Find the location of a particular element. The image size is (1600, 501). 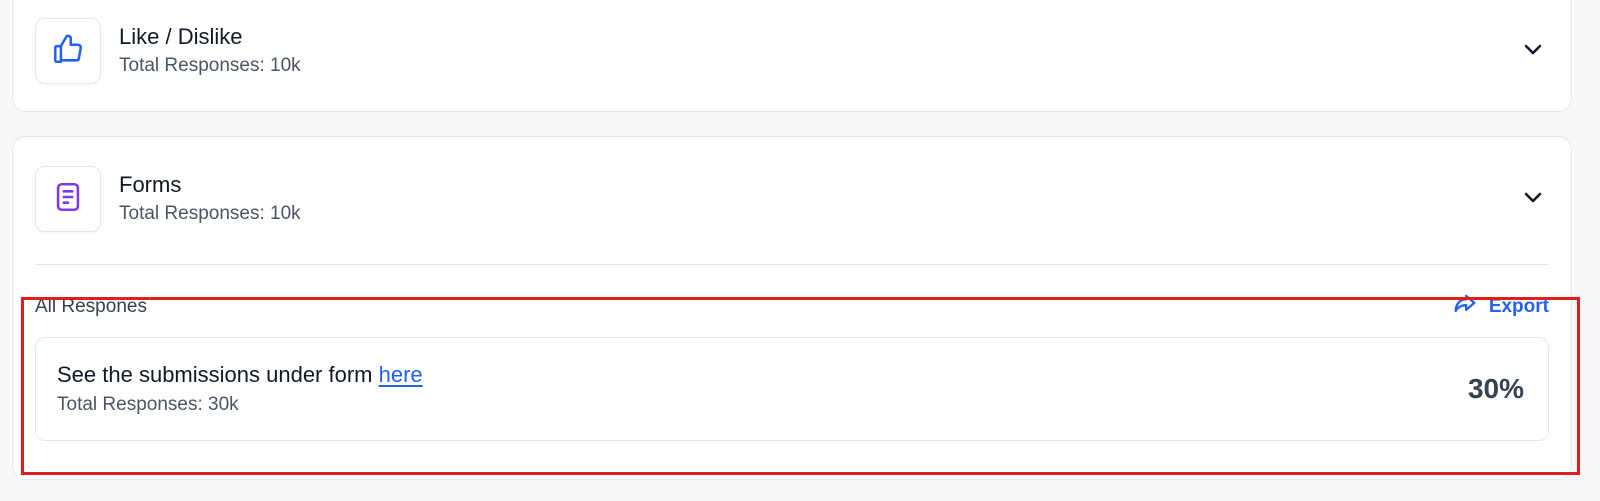

forms-text: Forms Total Responses: 10k is located at coordinates (210, 199).